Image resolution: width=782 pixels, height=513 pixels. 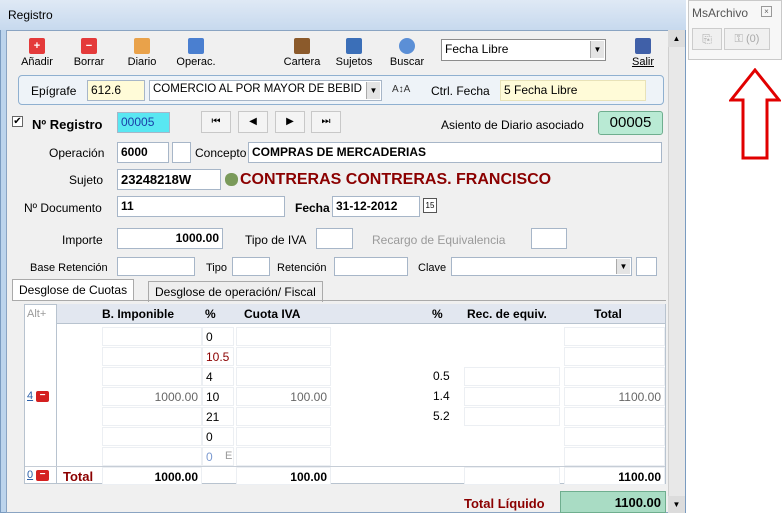 I want to click on header-pct: %, so click(x=210, y=314).